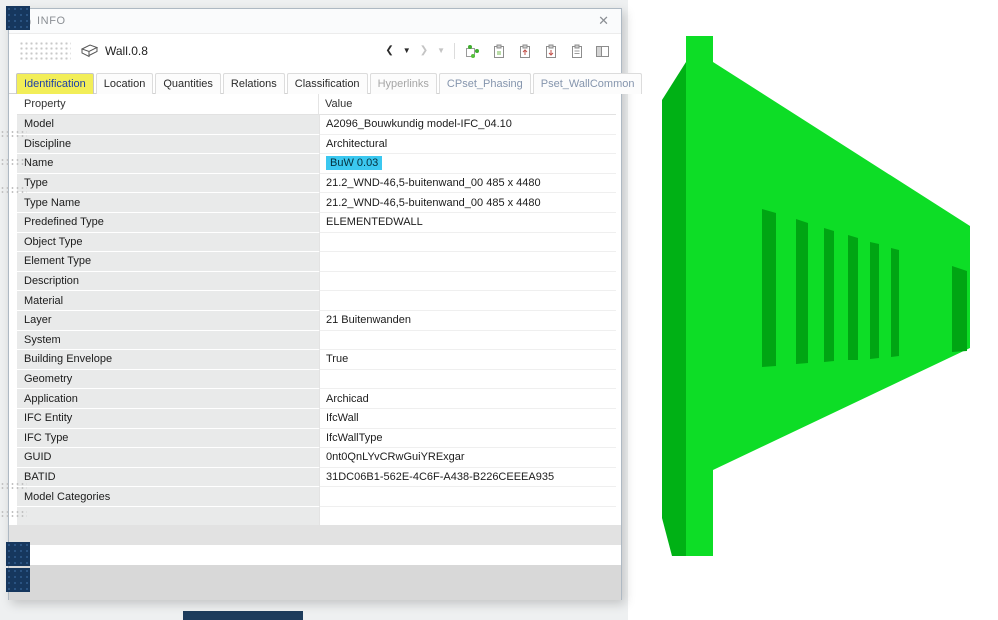  I want to click on dialog-titlebar: ⓘ INFO ✕, so click(315, 21).